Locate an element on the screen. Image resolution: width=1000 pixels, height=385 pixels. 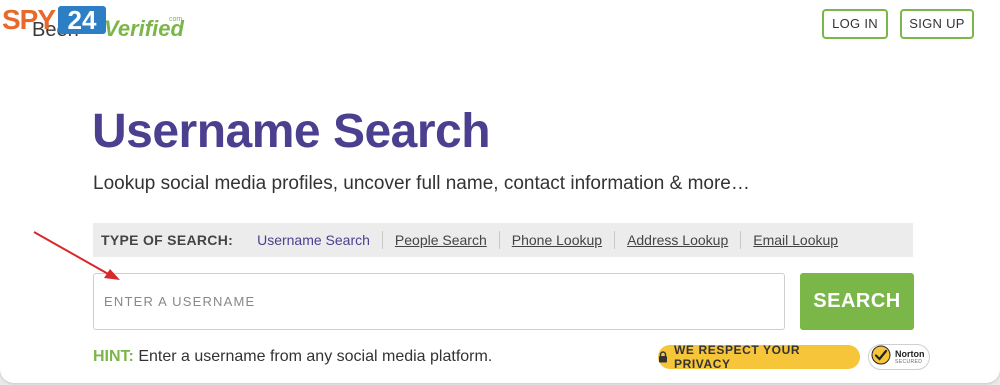
norton-text: Norton SECURED is located at coordinates (910, 356).